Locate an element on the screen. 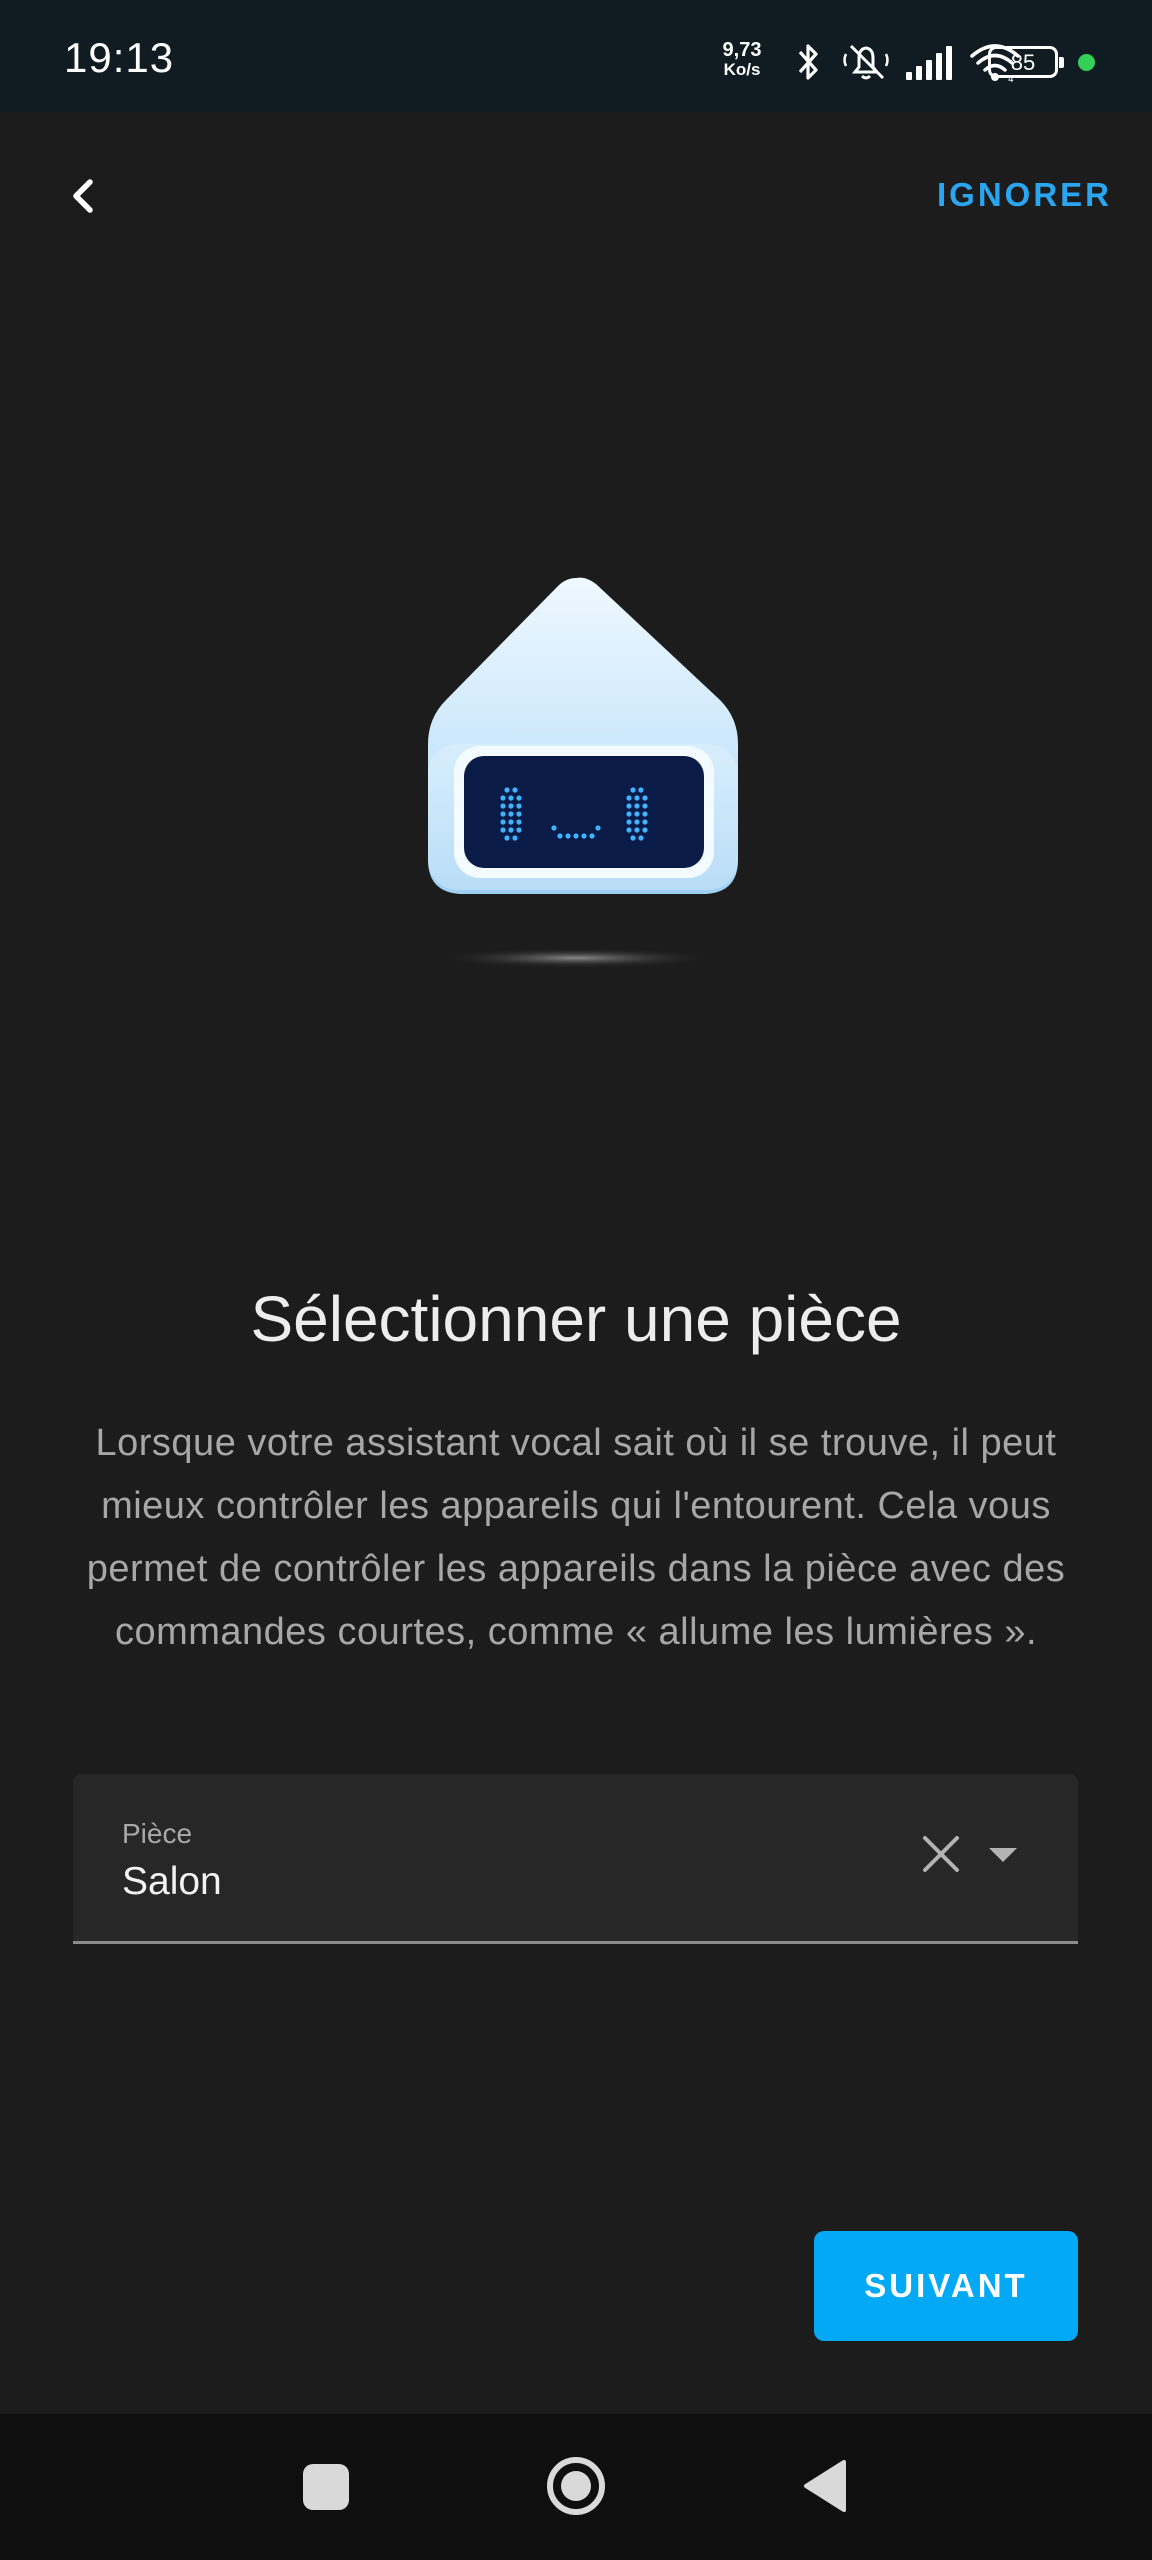 This screenshot has width=1152, height=2560. close-icon is located at coordinates (941, 1854).